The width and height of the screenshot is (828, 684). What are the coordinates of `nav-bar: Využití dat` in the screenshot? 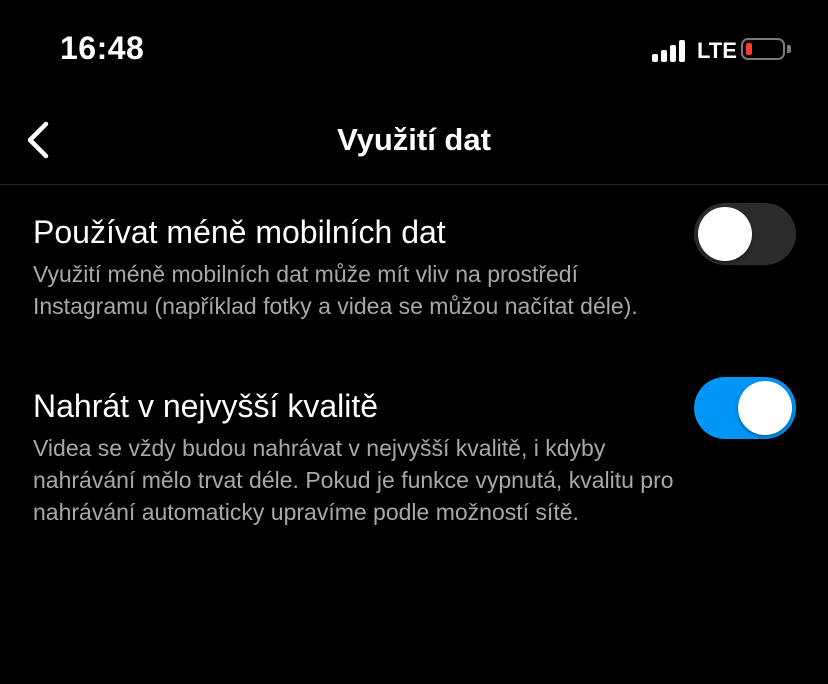 It's located at (414, 142).